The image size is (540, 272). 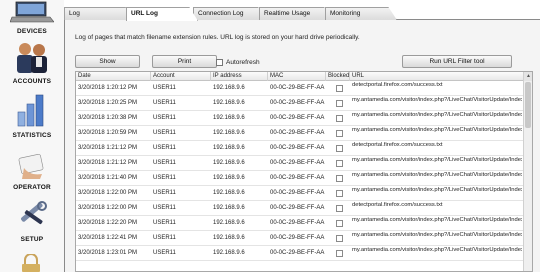 What do you see at coordinates (181, 76) in the screenshot?
I see `column-header-account: Account` at bounding box center [181, 76].